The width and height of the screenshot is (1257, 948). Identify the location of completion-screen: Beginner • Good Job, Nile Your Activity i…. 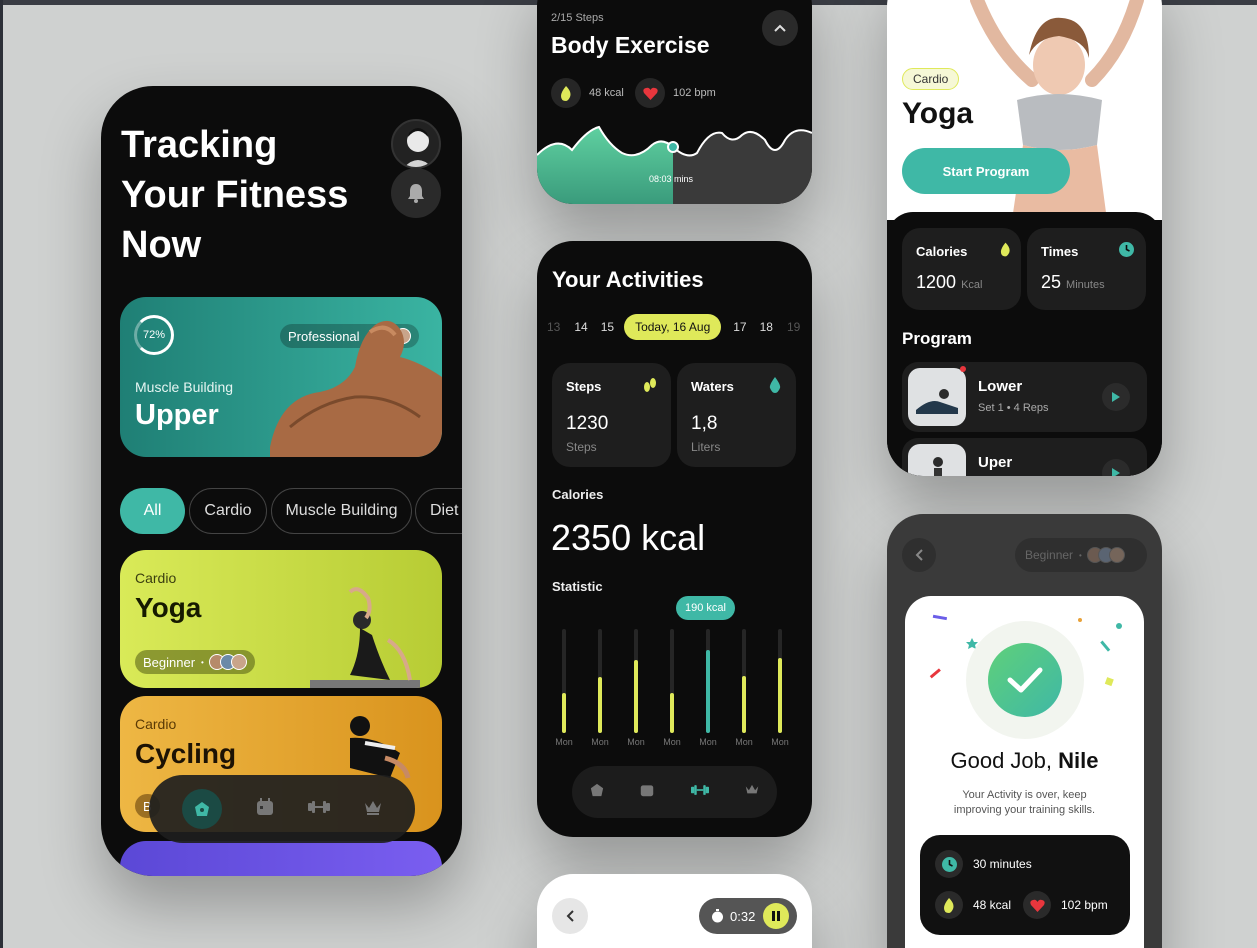
(1024, 731).